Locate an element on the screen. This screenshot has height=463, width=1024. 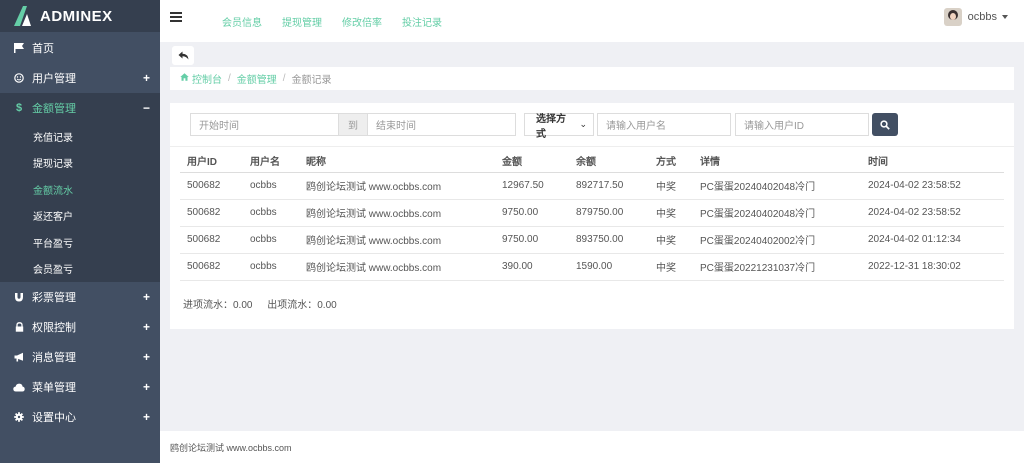
chevron-down-icon: ⌄ is located at coordinates (583, 124).